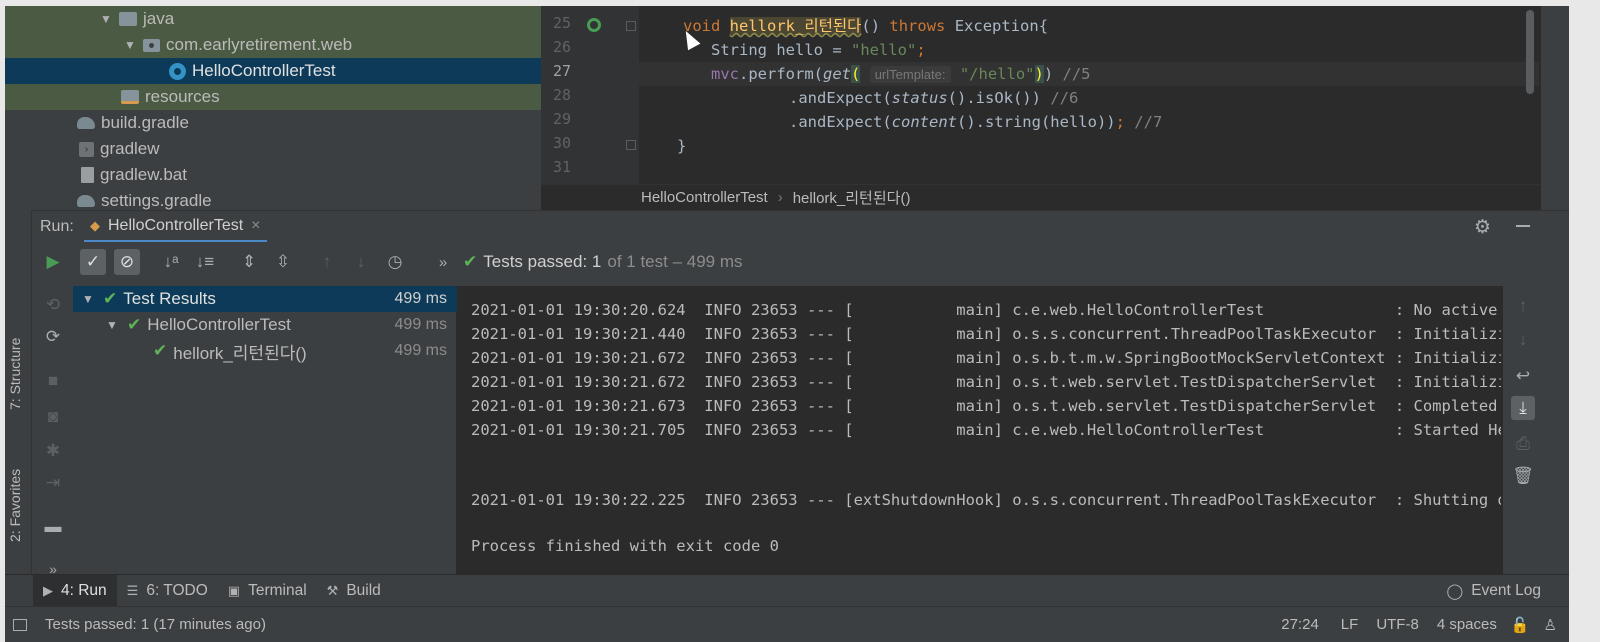 This screenshot has width=1600, height=642. I want to click on structure-tab-label: 7: Structure, so click(15, 373).